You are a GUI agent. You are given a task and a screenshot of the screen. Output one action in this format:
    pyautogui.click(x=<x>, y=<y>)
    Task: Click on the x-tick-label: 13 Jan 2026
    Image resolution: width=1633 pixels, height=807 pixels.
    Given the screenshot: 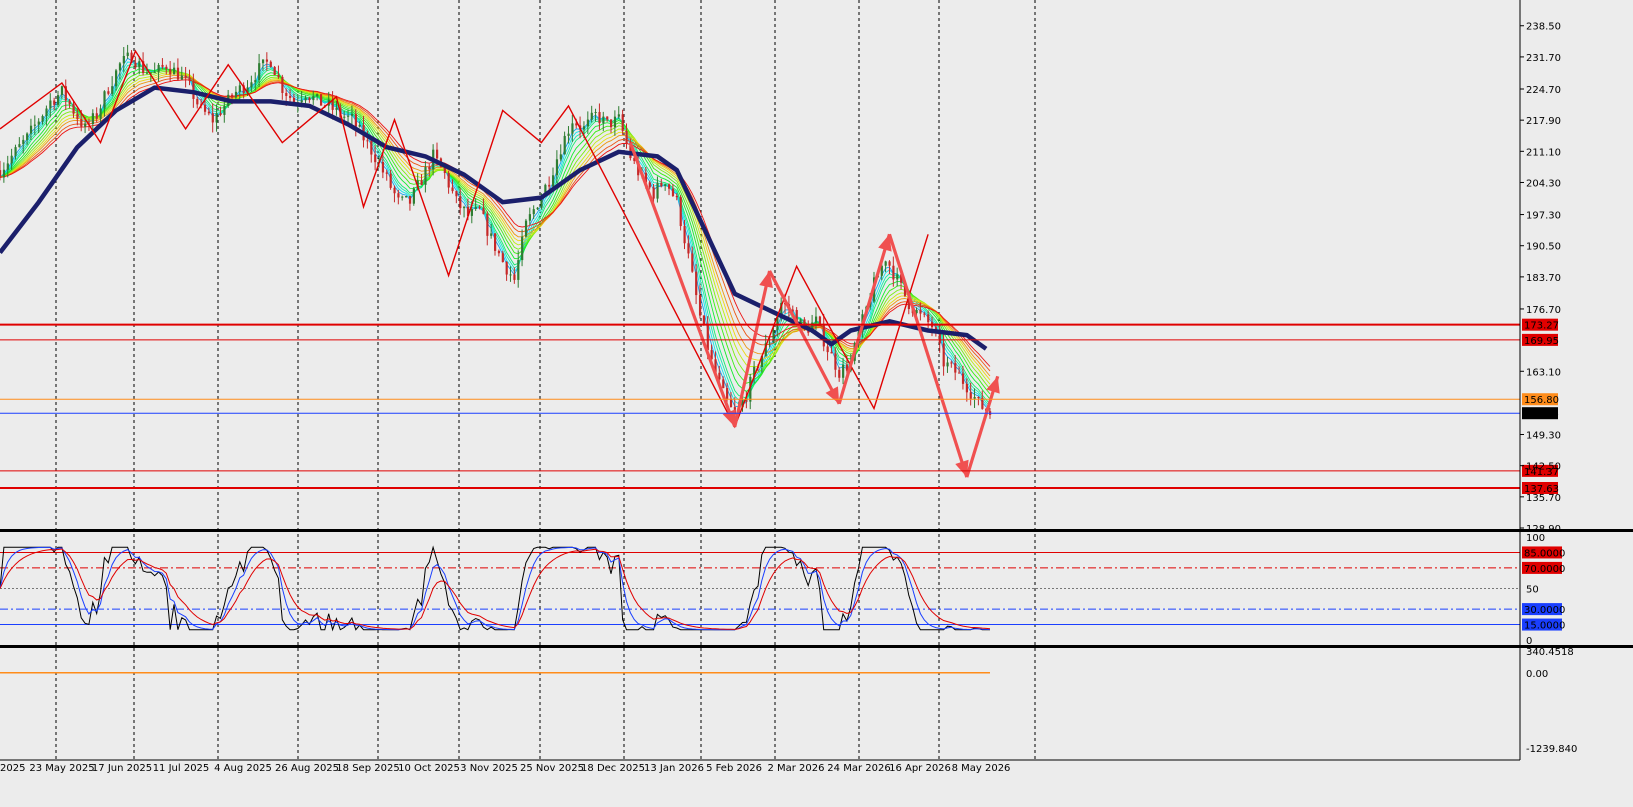 What is the action you would take?
    pyautogui.click(x=674, y=768)
    